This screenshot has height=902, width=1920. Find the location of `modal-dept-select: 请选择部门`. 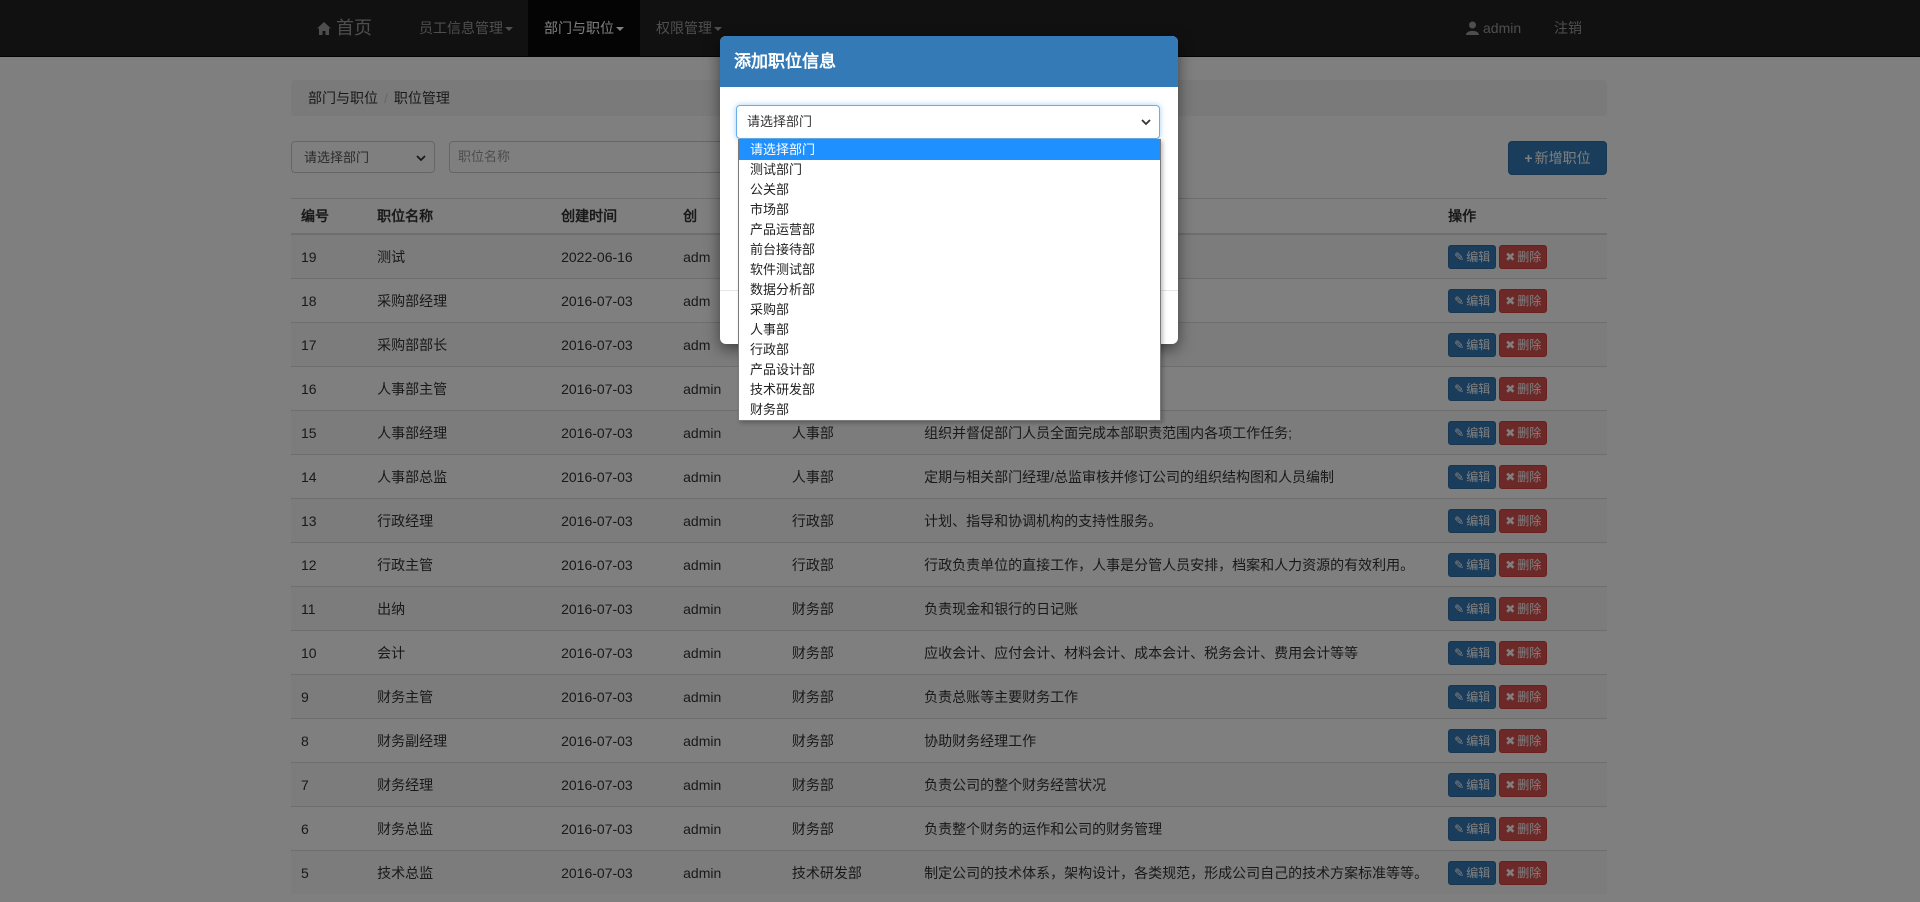

modal-dept-select: 请选择部门 is located at coordinates (948, 122).